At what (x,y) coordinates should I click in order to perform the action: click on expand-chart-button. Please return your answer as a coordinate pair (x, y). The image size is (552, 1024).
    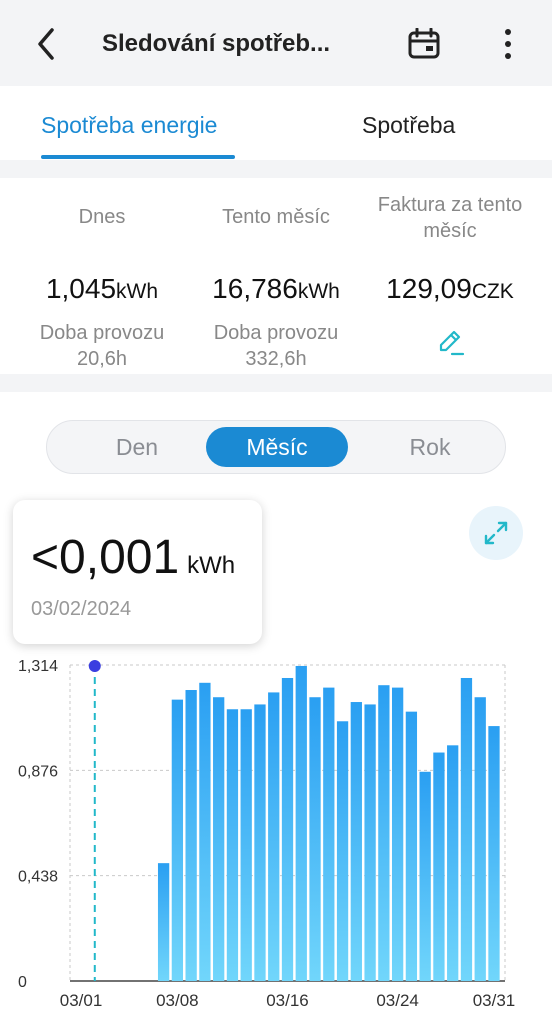
    Looking at the image, I should click on (496, 533).